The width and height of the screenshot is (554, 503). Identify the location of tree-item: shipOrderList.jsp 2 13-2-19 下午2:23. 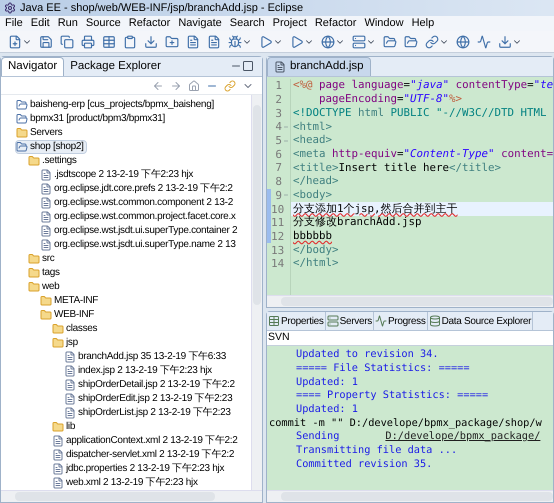
(148, 413).